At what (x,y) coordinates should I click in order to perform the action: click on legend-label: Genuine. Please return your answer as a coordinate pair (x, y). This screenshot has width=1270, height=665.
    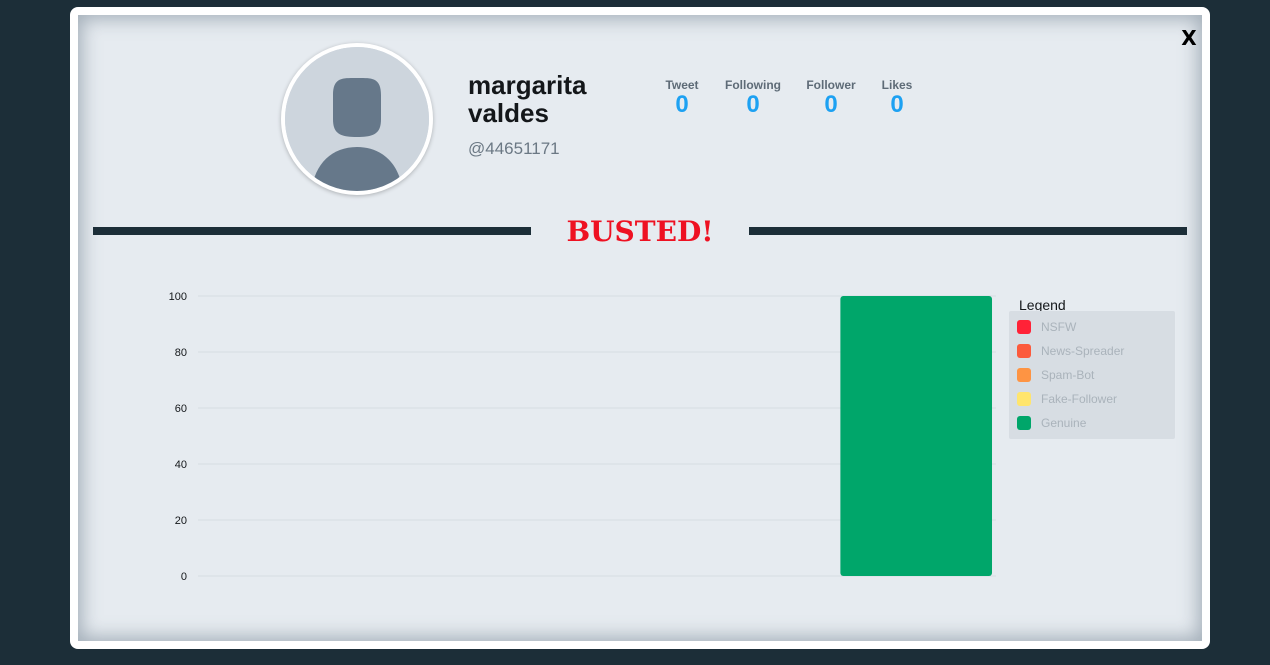
    Looking at the image, I should click on (1064, 423).